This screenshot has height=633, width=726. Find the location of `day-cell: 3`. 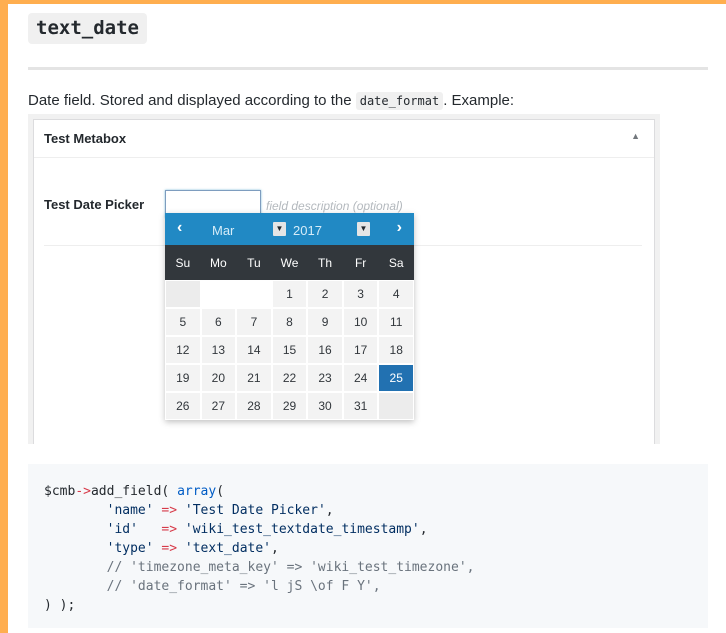

day-cell: 3 is located at coordinates (360, 294).